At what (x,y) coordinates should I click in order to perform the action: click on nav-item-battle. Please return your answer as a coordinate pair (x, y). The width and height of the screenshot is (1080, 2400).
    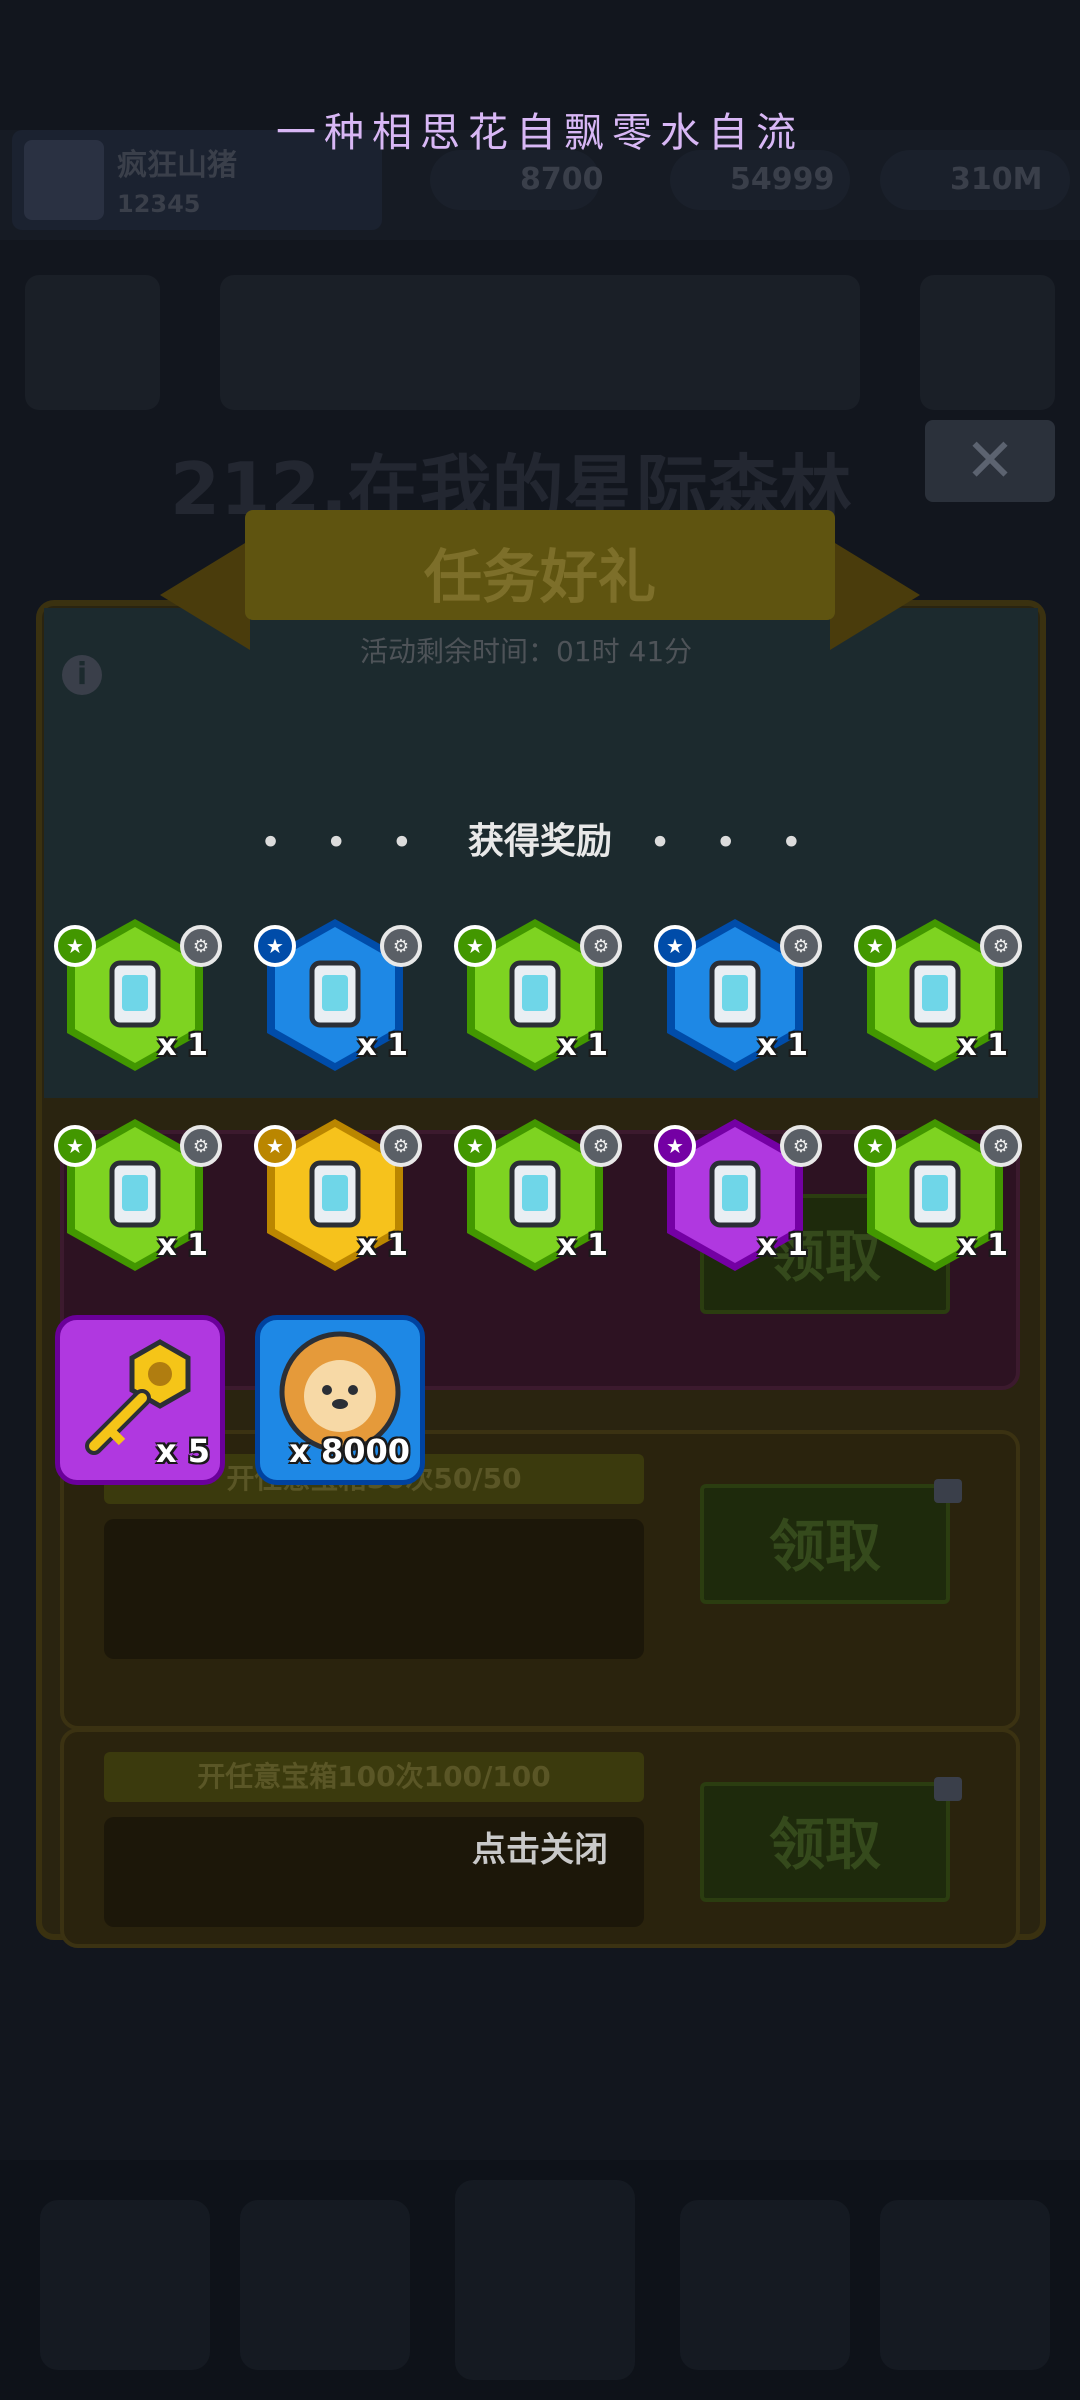
    Looking at the image, I should click on (545, 2280).